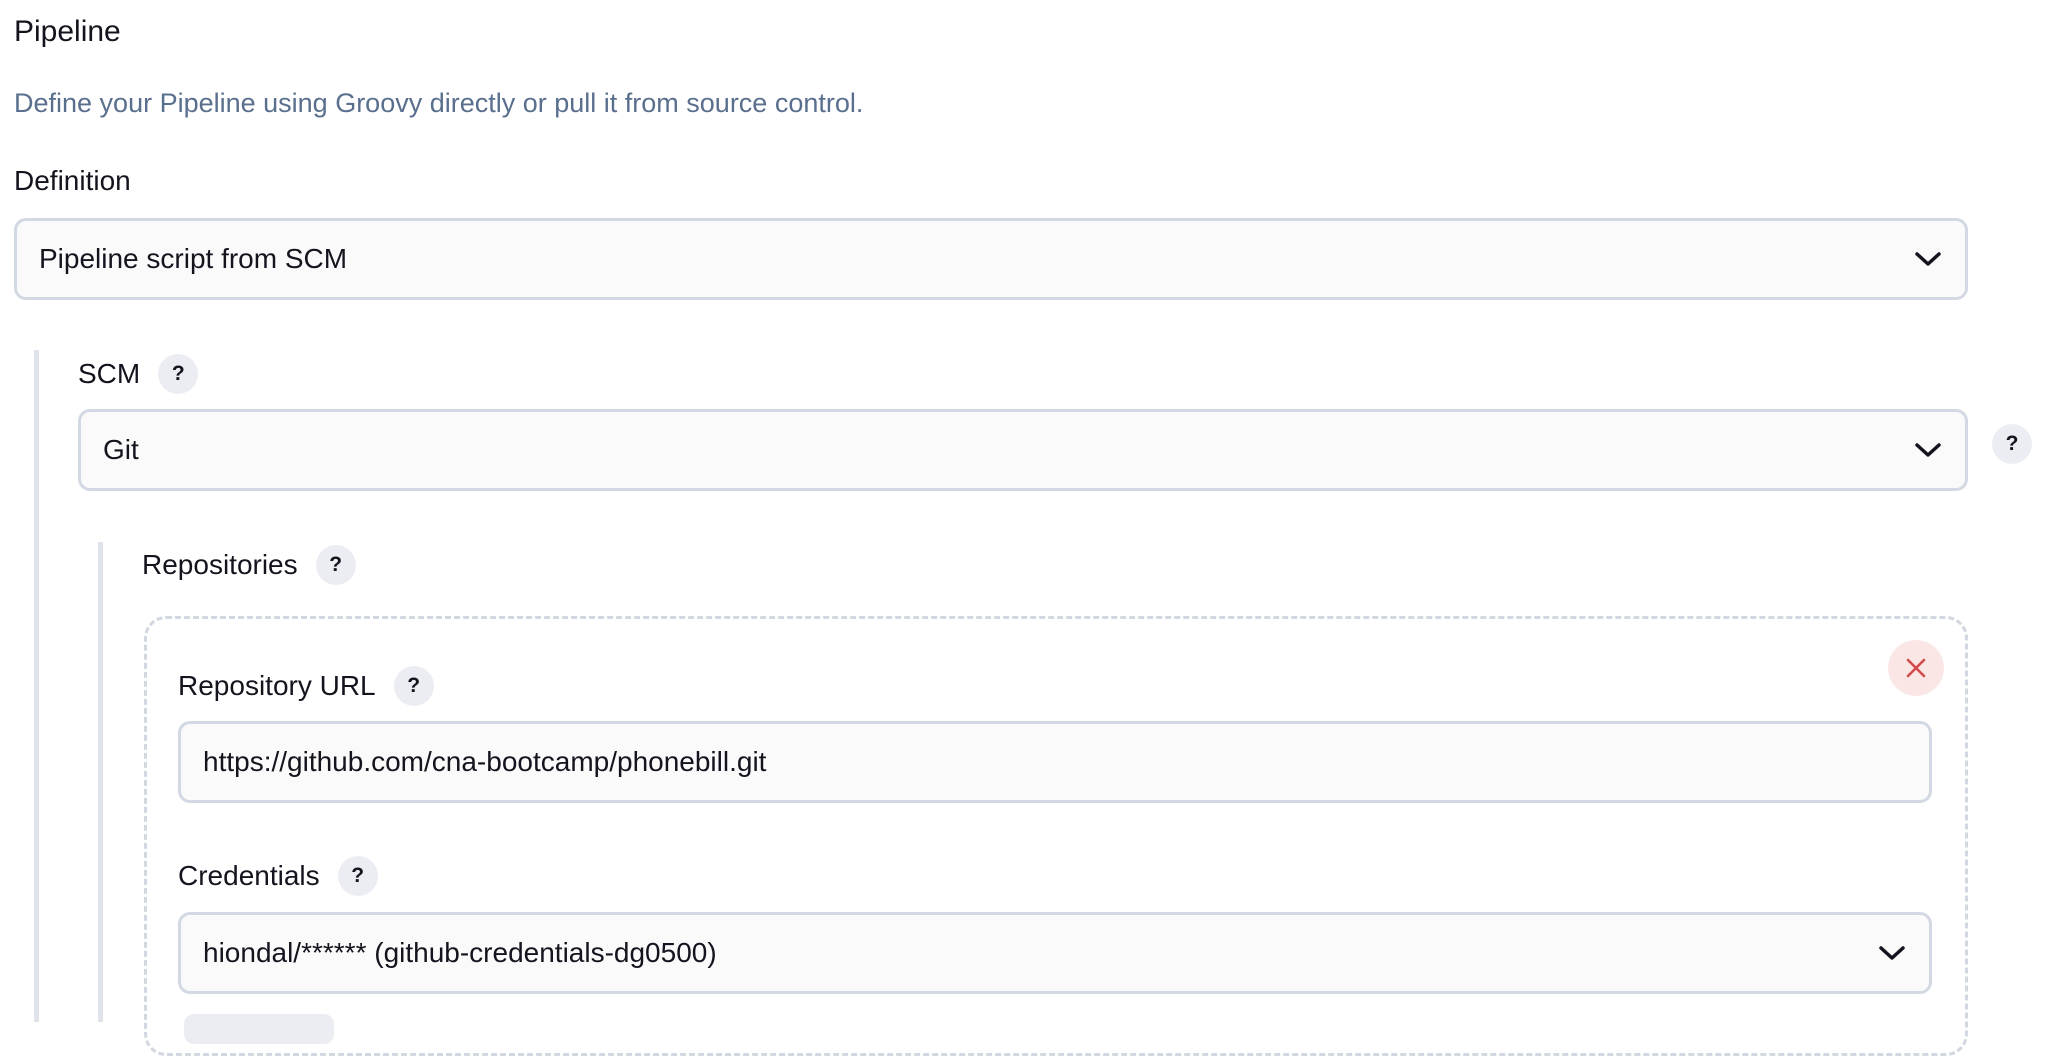  I want to click on definition-label-text: Definition, so click(72, 180).